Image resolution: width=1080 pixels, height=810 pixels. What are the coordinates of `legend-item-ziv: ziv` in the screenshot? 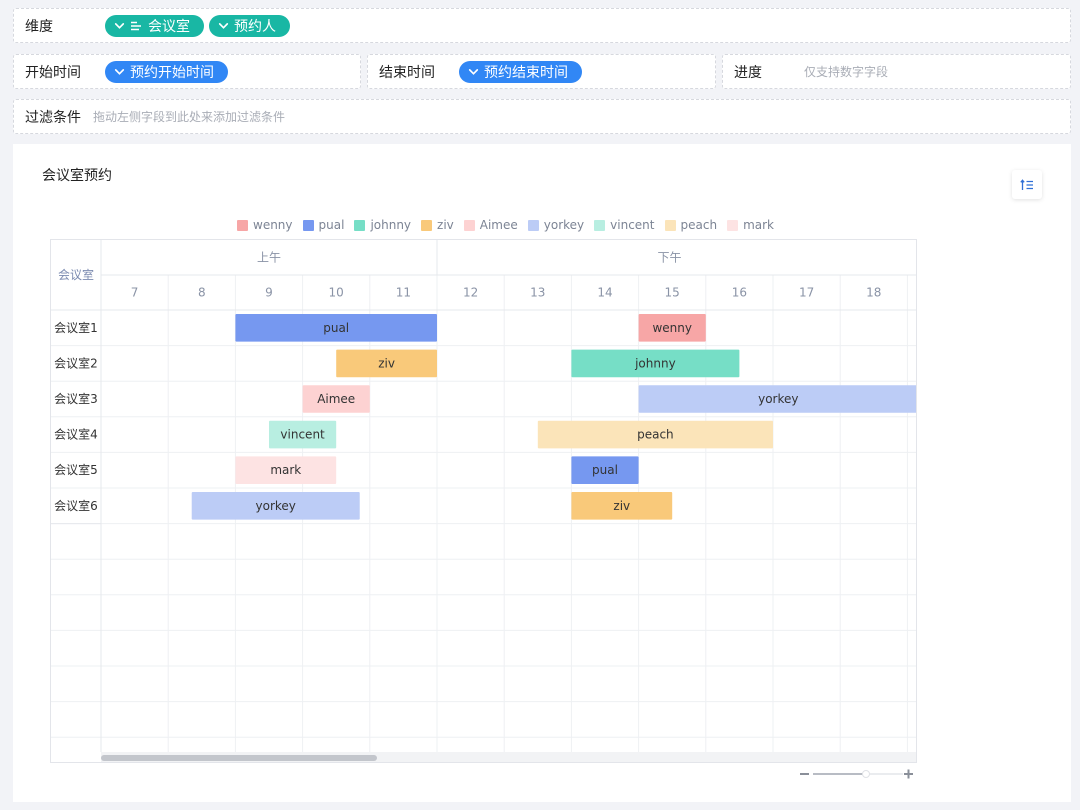 It's located at (437, 225).